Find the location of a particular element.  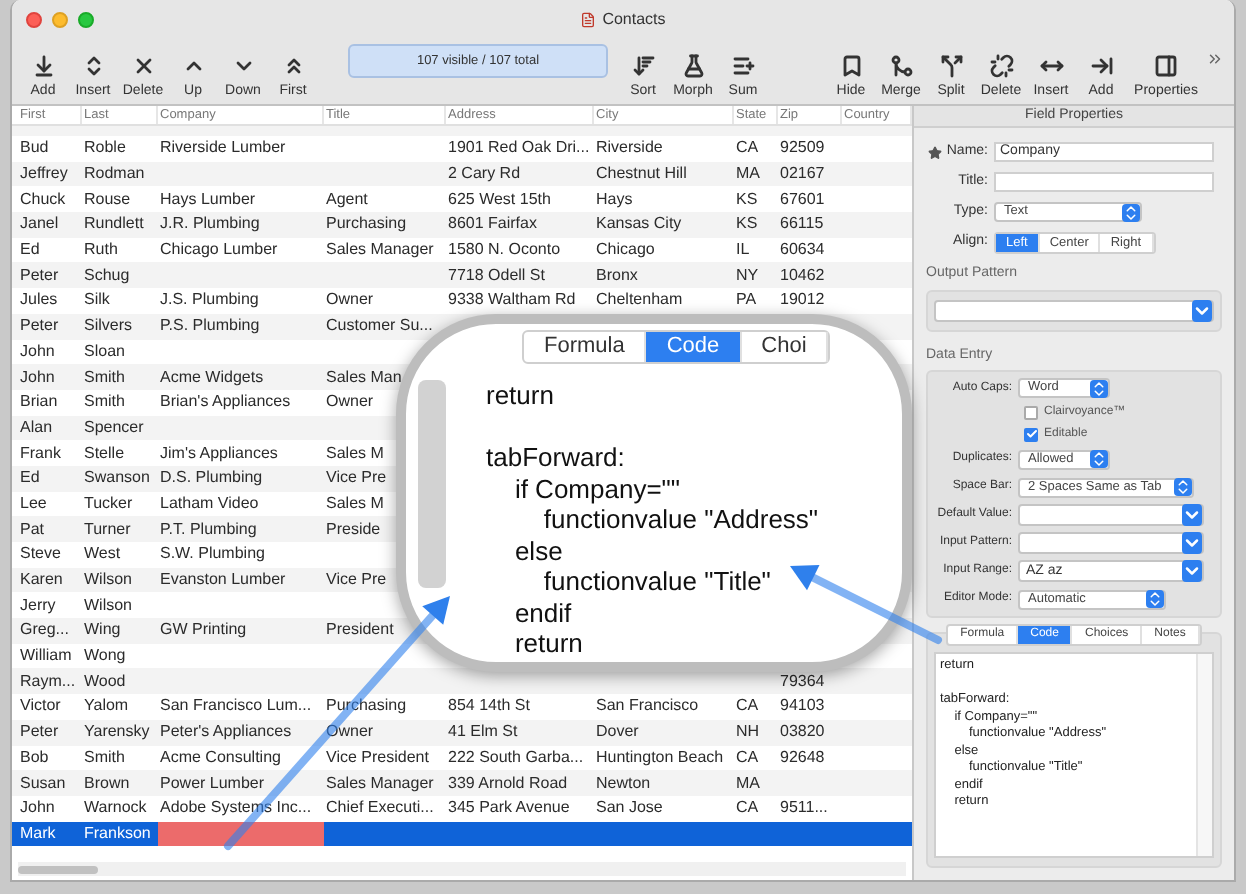

table-cell: NY is located at coordinates (746, 275).